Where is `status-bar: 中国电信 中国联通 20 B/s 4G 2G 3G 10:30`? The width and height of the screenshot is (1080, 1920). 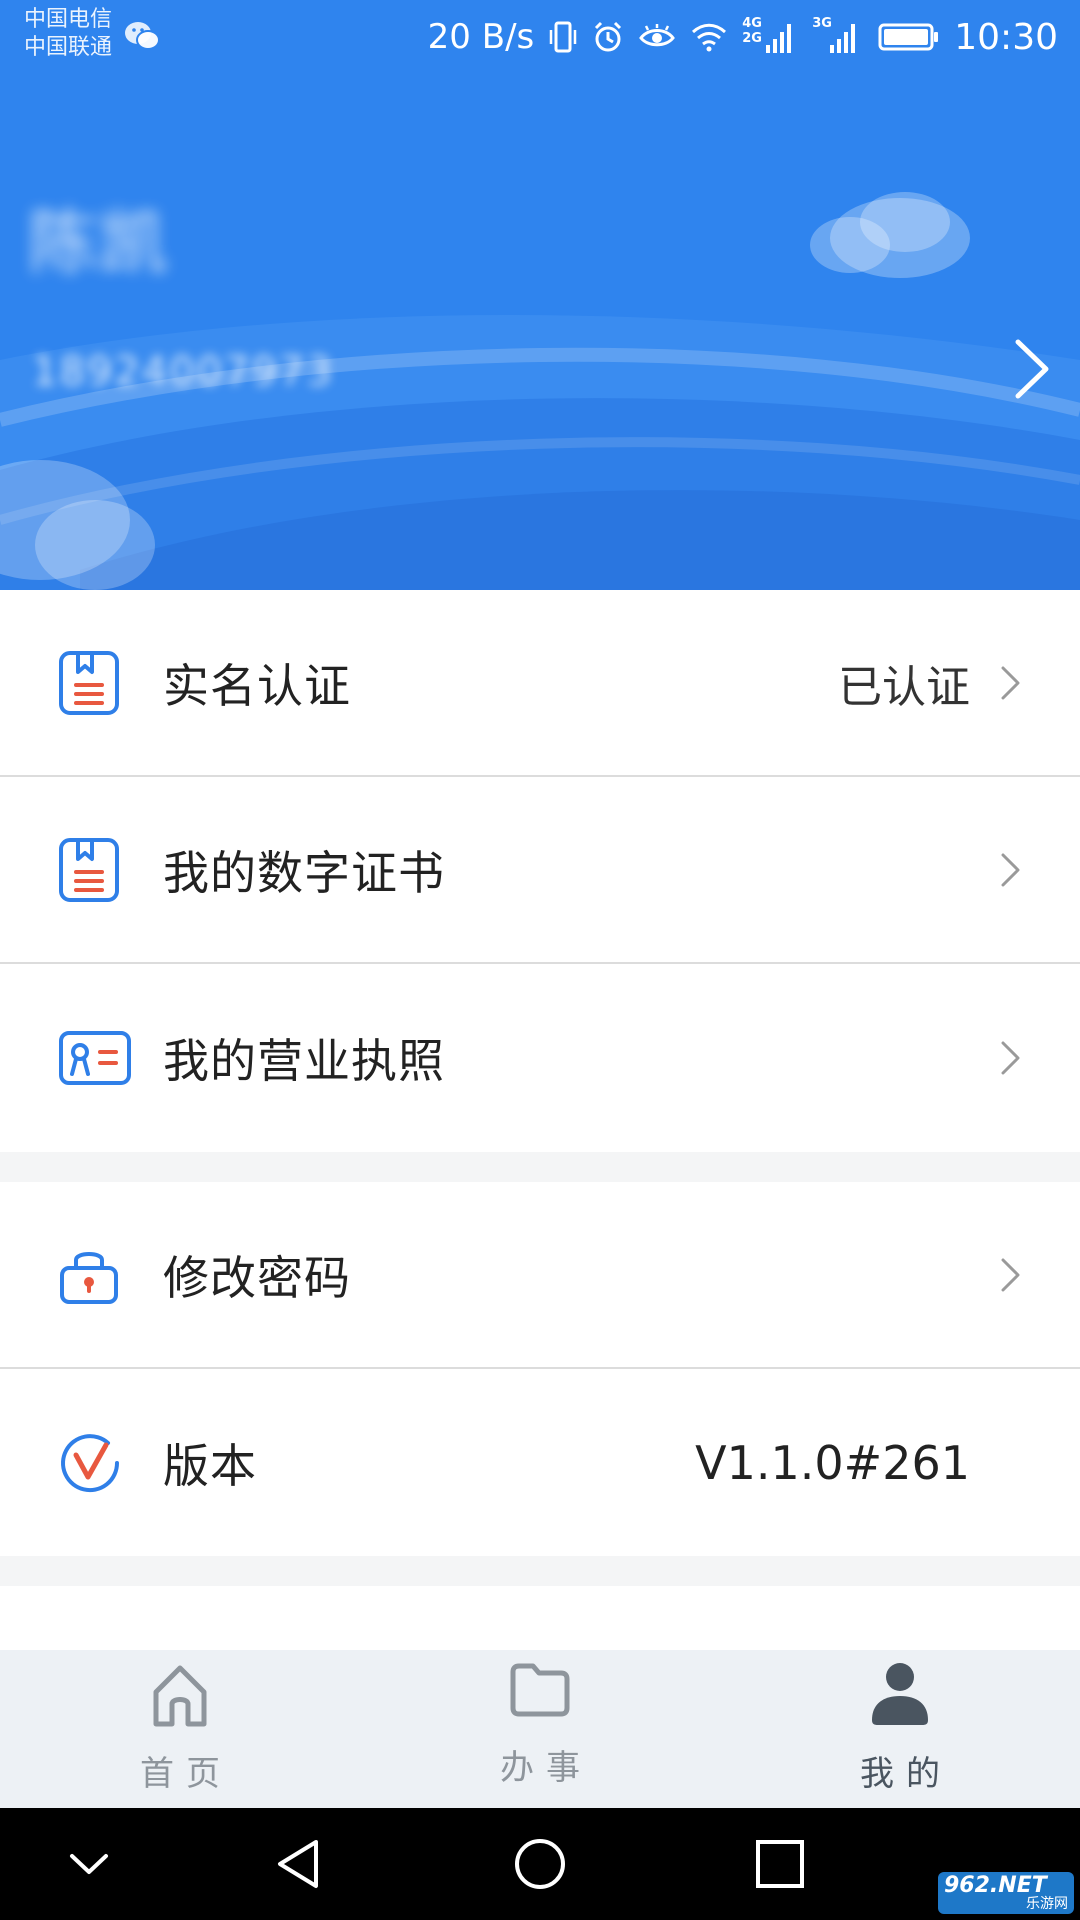
status-bar: 中国电信 中国联通 20 B/s 4G 2G 3G 10:30 is located at coordinates (540, 40).